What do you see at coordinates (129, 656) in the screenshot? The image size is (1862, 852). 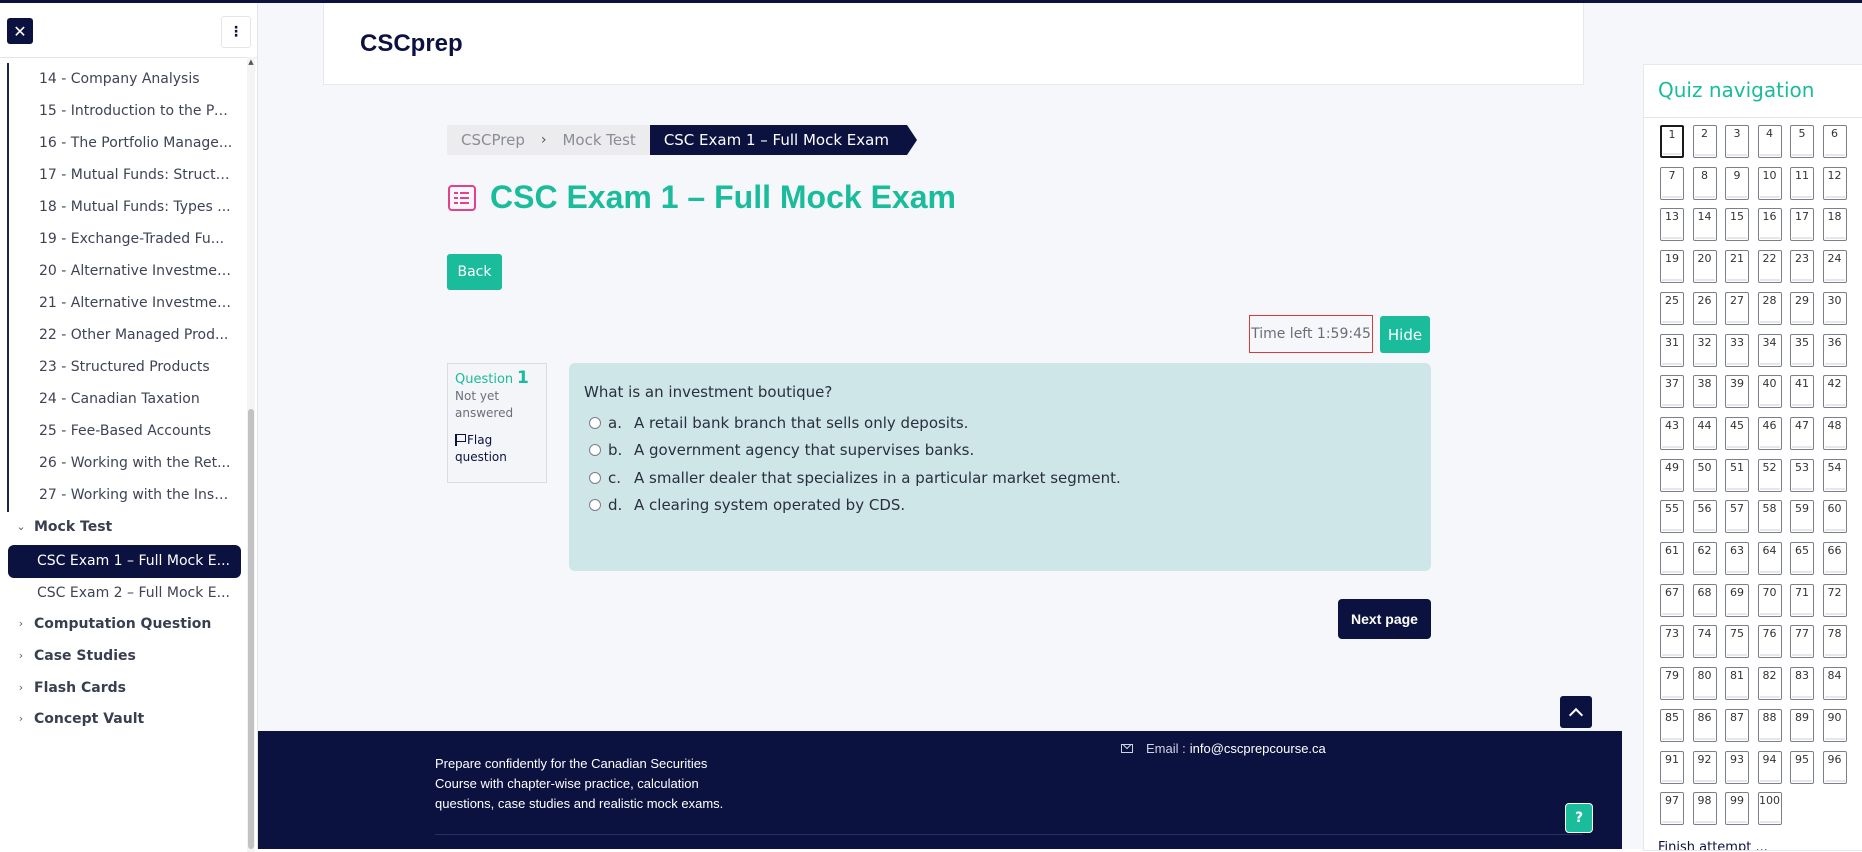 I see `sidebar-section-case-studies: › Case Studies` at bounding box center [129, 656].